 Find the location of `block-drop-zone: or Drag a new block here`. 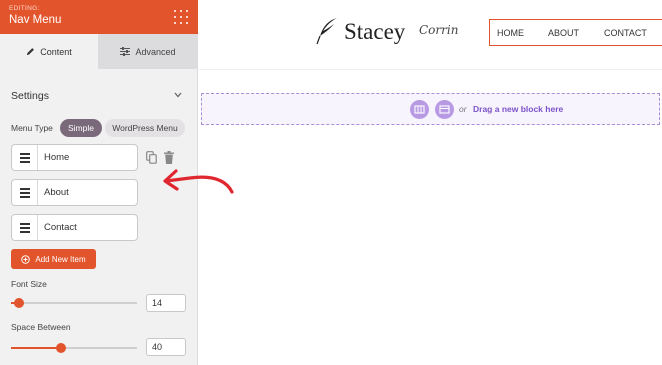

block-drop-zone: or Drag a new block here is located at coordinates (430, 109).